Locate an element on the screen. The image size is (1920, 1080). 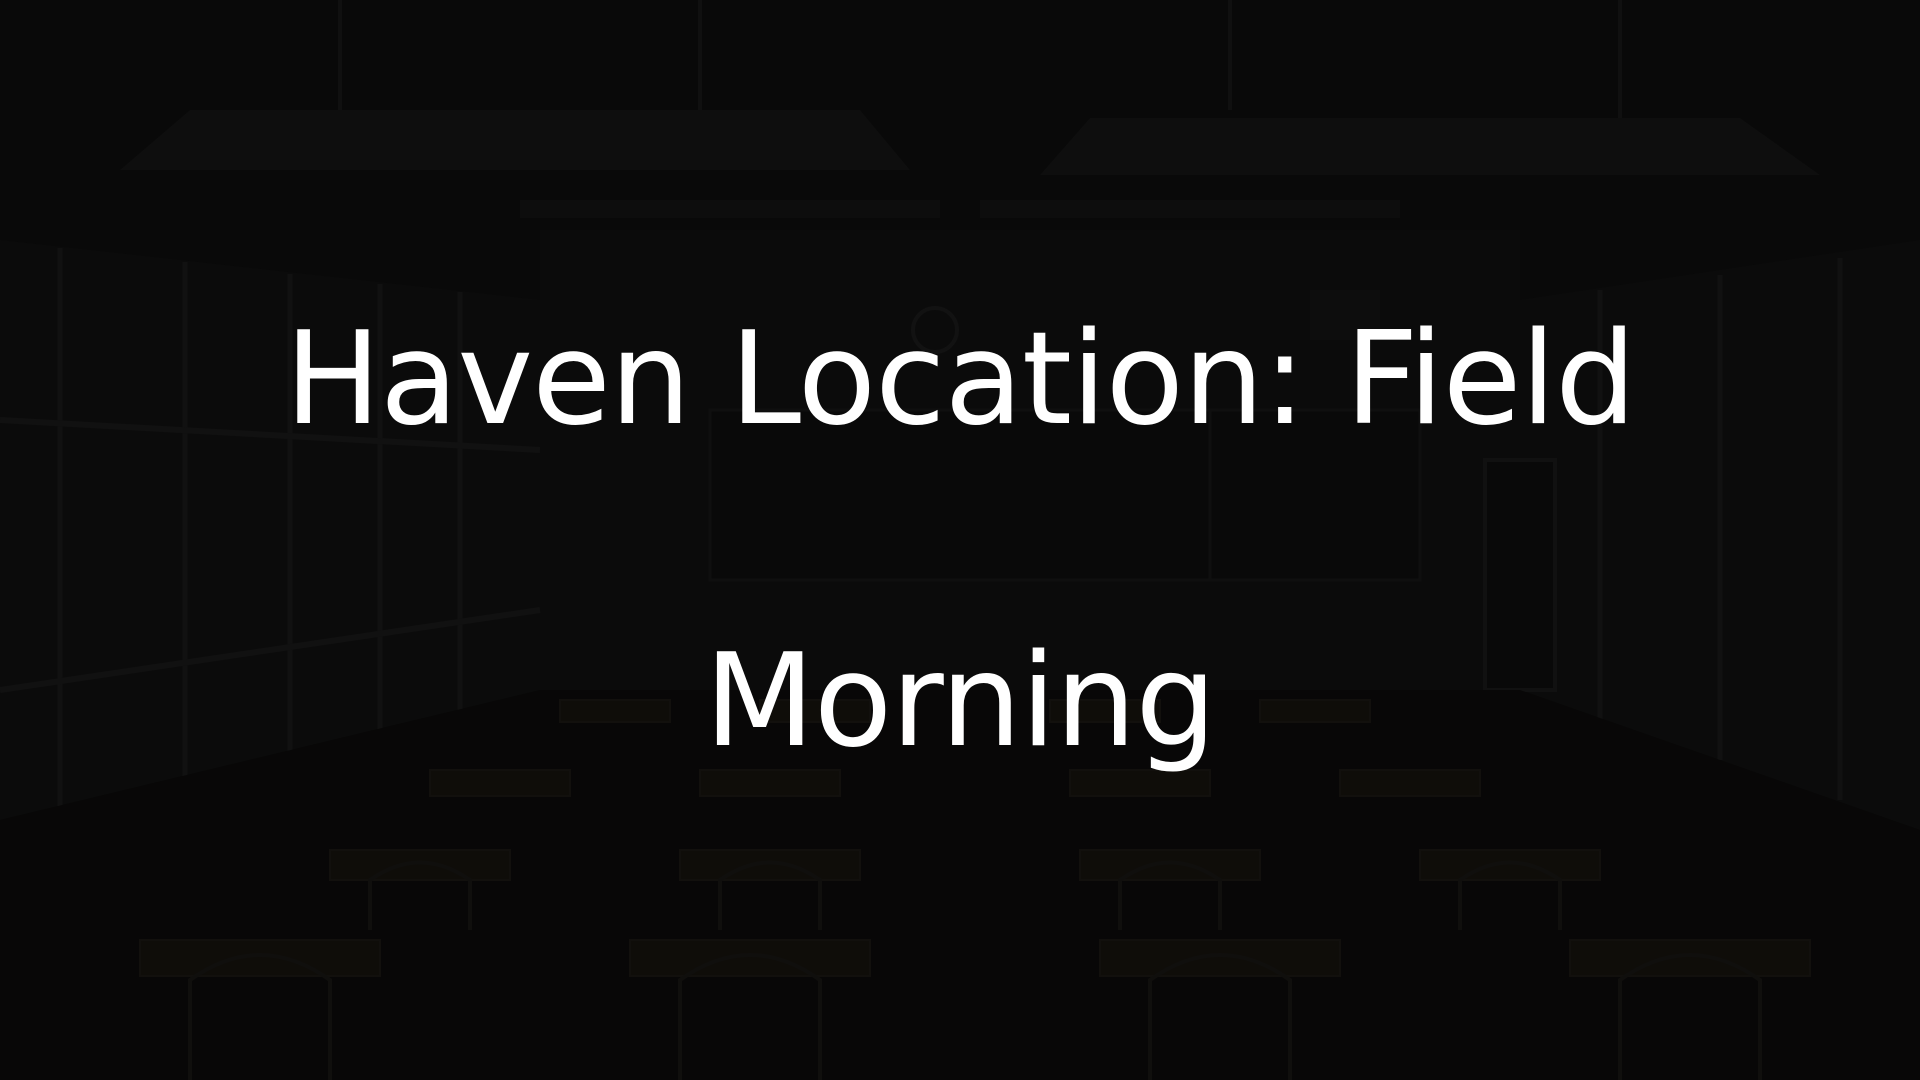
time-of-day-title: Morning is located at coordinates (960, 701).